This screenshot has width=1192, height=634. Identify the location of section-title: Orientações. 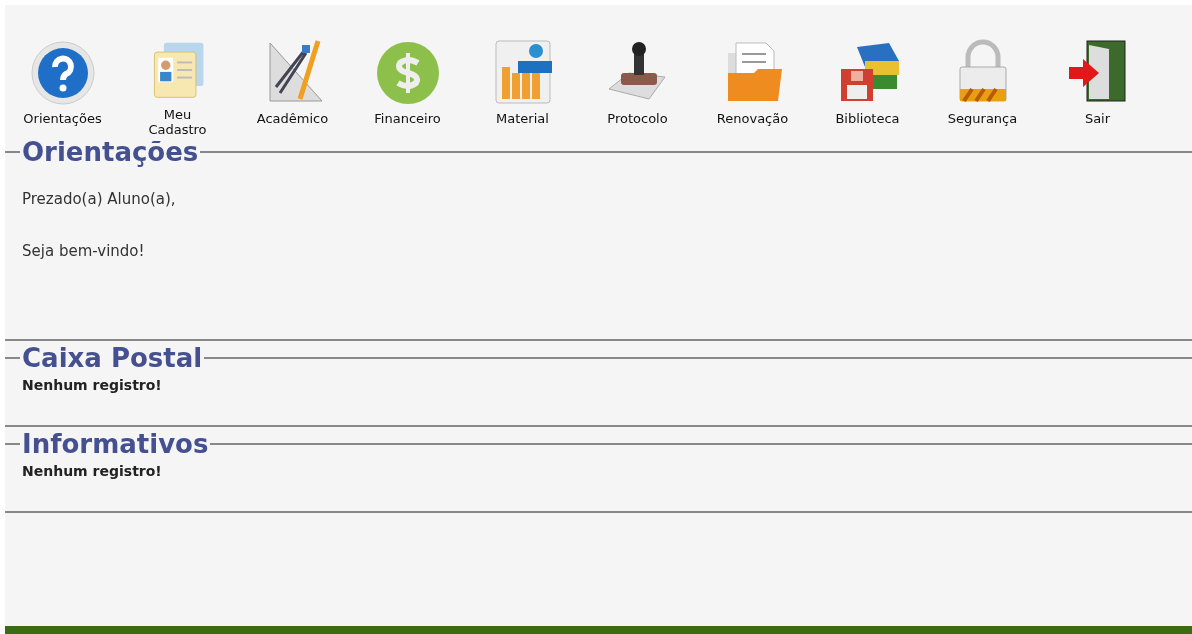
(110, 152).